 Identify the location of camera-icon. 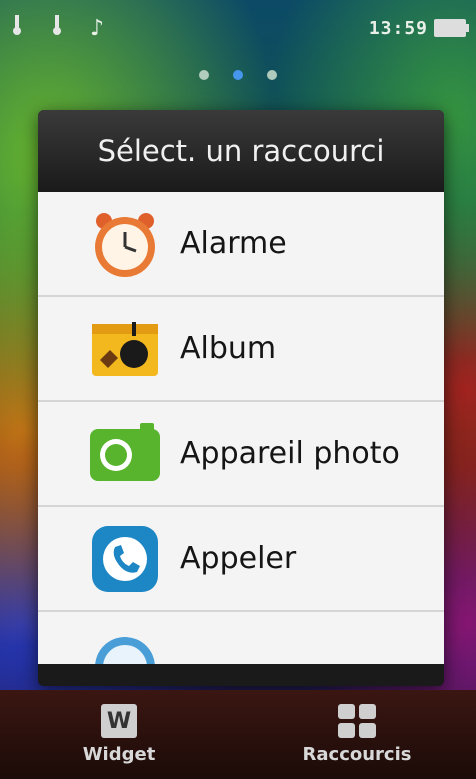
(125, 454).